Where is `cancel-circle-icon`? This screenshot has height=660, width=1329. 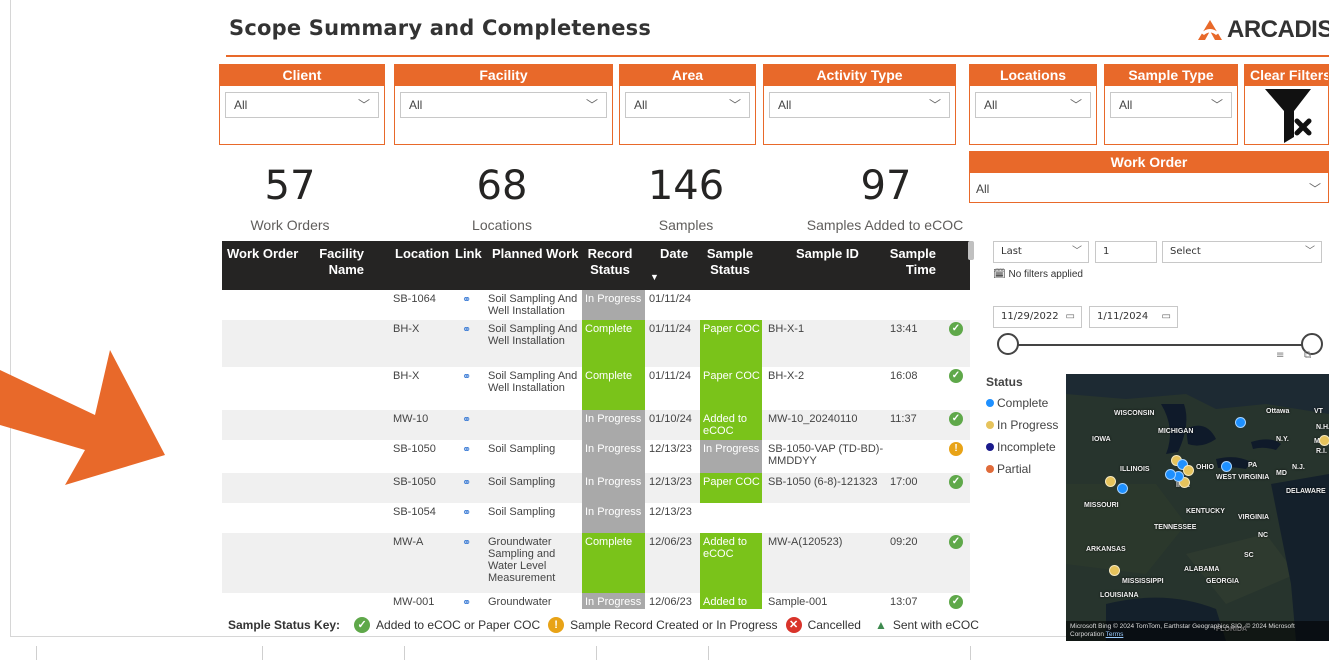
cancel-circle-icon is located at coordinates (793, 625).